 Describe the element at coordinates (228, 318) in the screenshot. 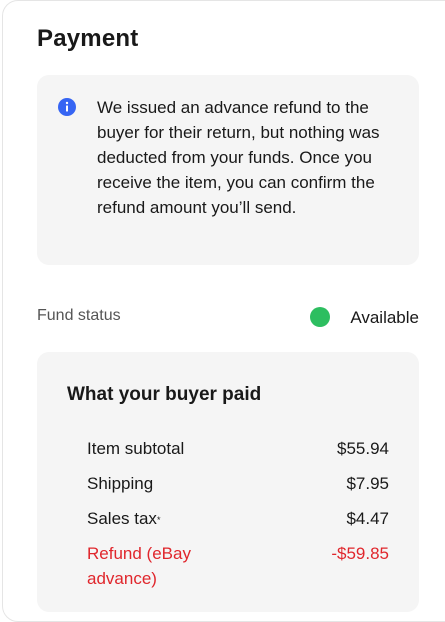

I see `fund-status-row: Fund status Available` at that location.